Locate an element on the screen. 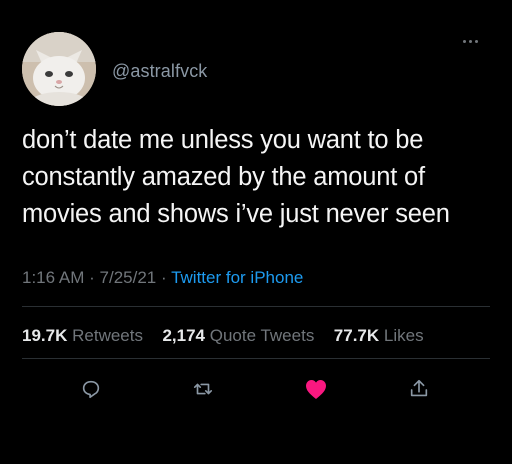  likes-label: Likes is located at coordinates (403, 335).